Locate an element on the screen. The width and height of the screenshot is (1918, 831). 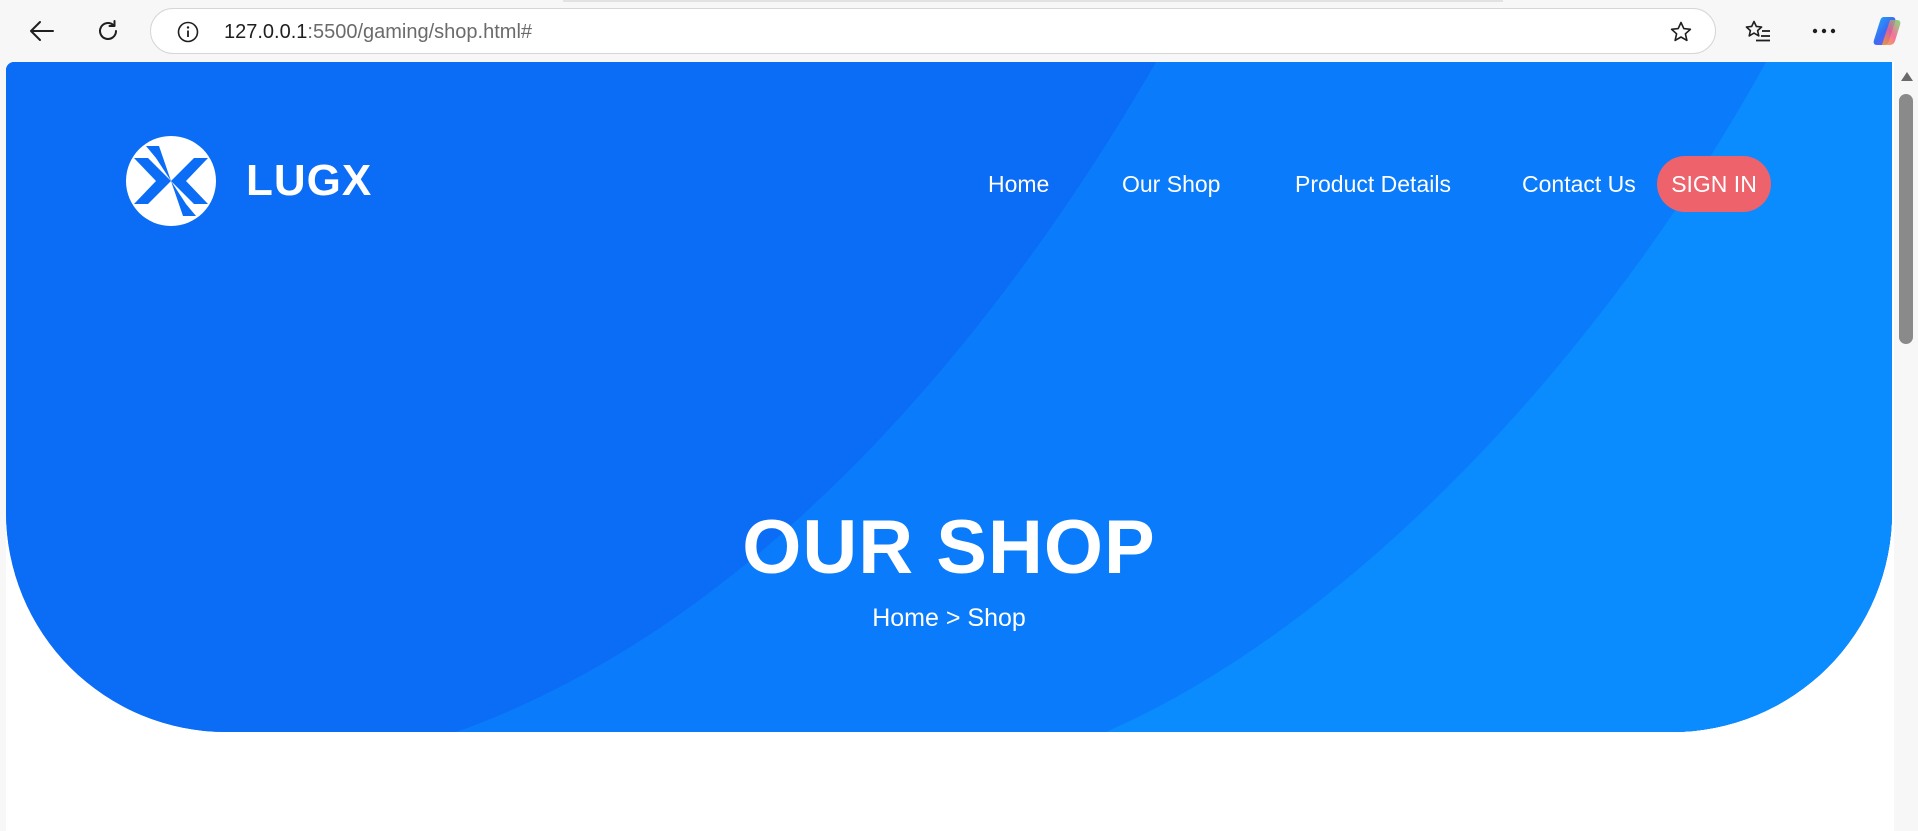
copilot-icon is located at coordinates (1887, 31).